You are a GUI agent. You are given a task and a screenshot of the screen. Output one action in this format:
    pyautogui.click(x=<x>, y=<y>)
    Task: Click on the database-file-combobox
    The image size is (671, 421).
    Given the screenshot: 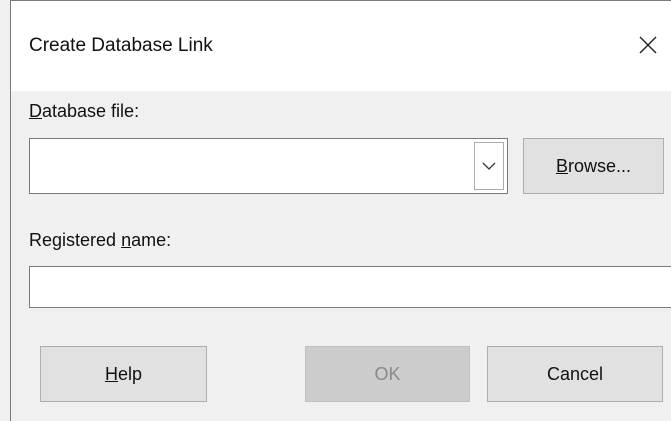 What is the action you would take?
    pyautogui.click(x=268, y=166)
    